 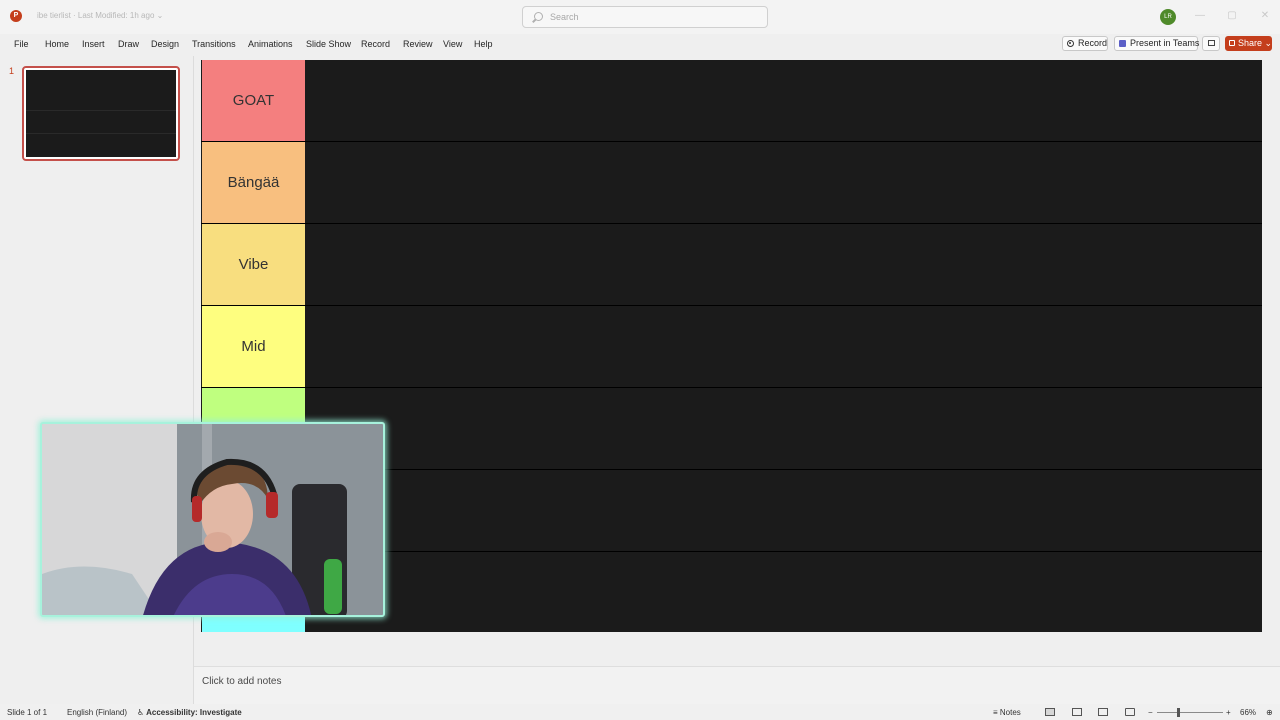 I want to click on share-icon, so click(x=1232, y=43).